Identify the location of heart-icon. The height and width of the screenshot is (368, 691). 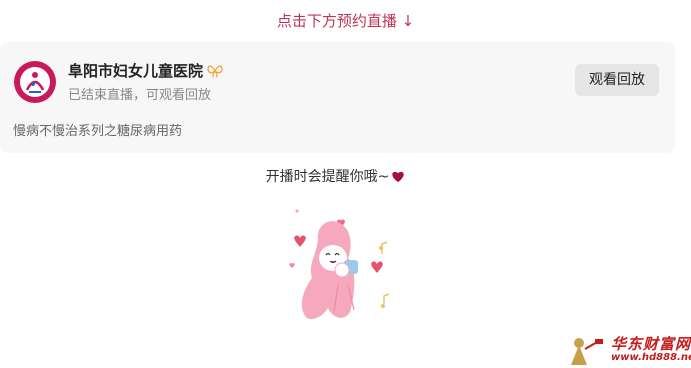
(398, 176).